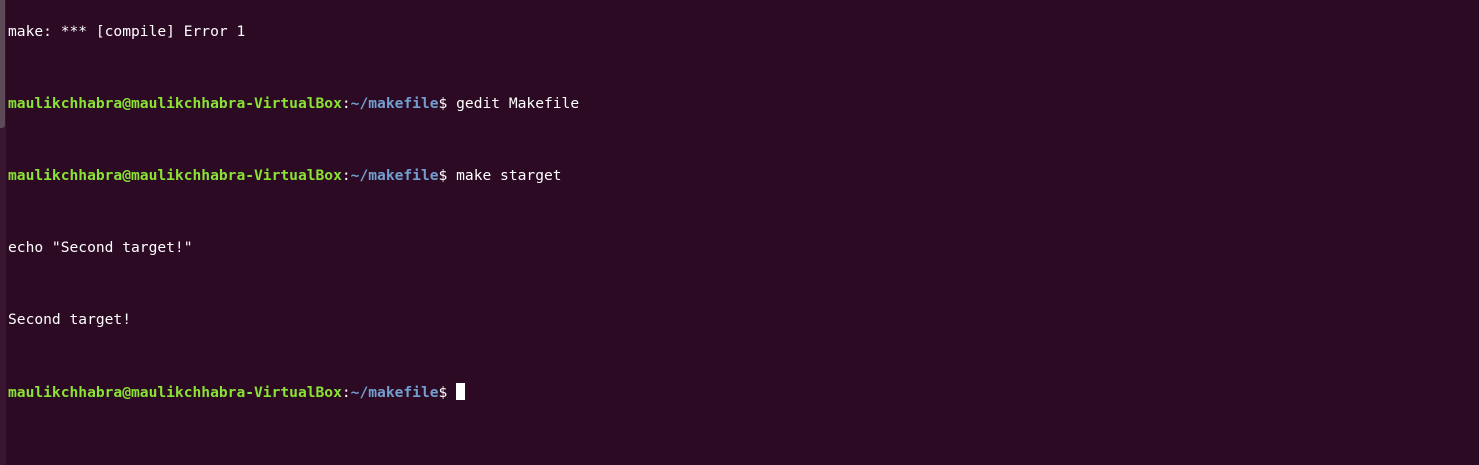  What do you see at coordinates (518, 103) in the screenshot?
I see `command-text: gedit Makefile` at bounding box center [518, 103].